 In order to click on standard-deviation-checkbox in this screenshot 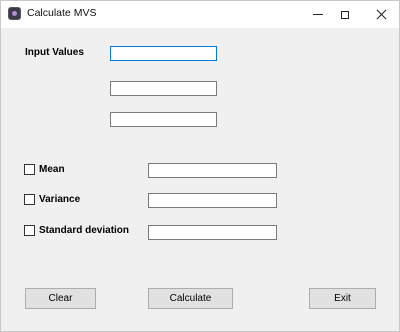, I will do `click(29, 230)`.